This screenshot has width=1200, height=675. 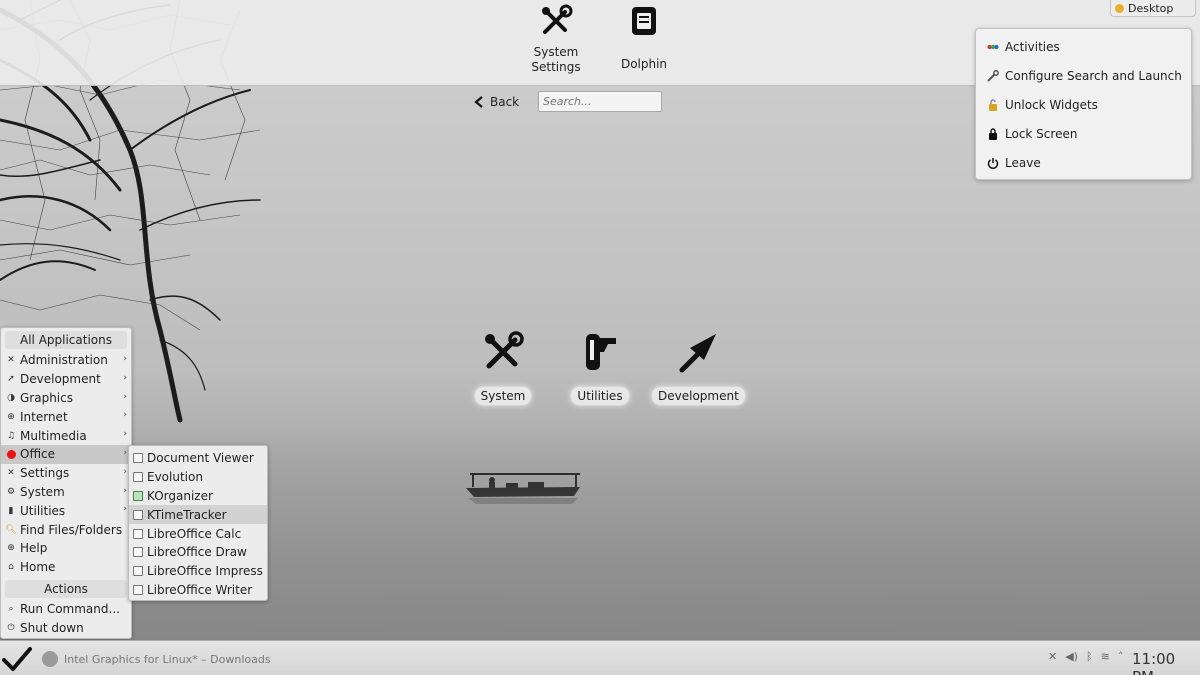 What do you see at coordinates (11, 627) in the screenshot?
I see `power-icon: ⏻` at bounding box center [11, 627].